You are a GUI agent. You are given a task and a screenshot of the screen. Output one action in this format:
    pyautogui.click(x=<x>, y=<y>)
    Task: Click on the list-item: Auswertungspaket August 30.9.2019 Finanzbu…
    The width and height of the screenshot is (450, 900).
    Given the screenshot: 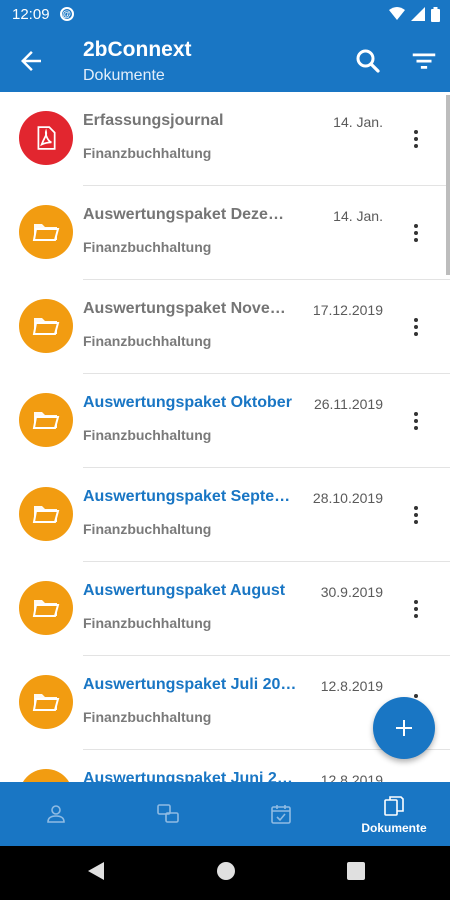 What is the action you would take?
    pyautogui.click(x=234, y=609)
    